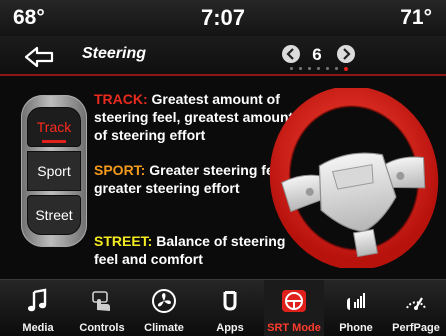  Describe the element at coordinates (223, 56) in the screenshot. I see `screen-header: Steering 6` at that location.